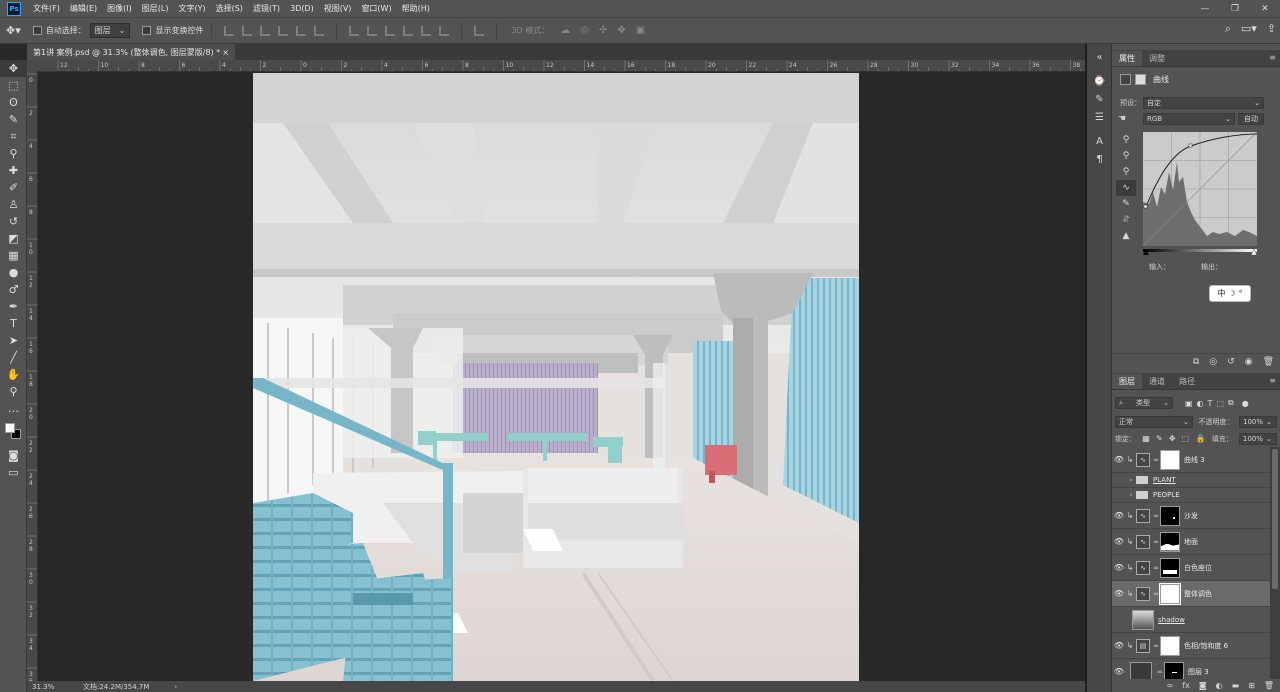  I want to click on clone-stamp-icon: ♙, so click(13, 204).